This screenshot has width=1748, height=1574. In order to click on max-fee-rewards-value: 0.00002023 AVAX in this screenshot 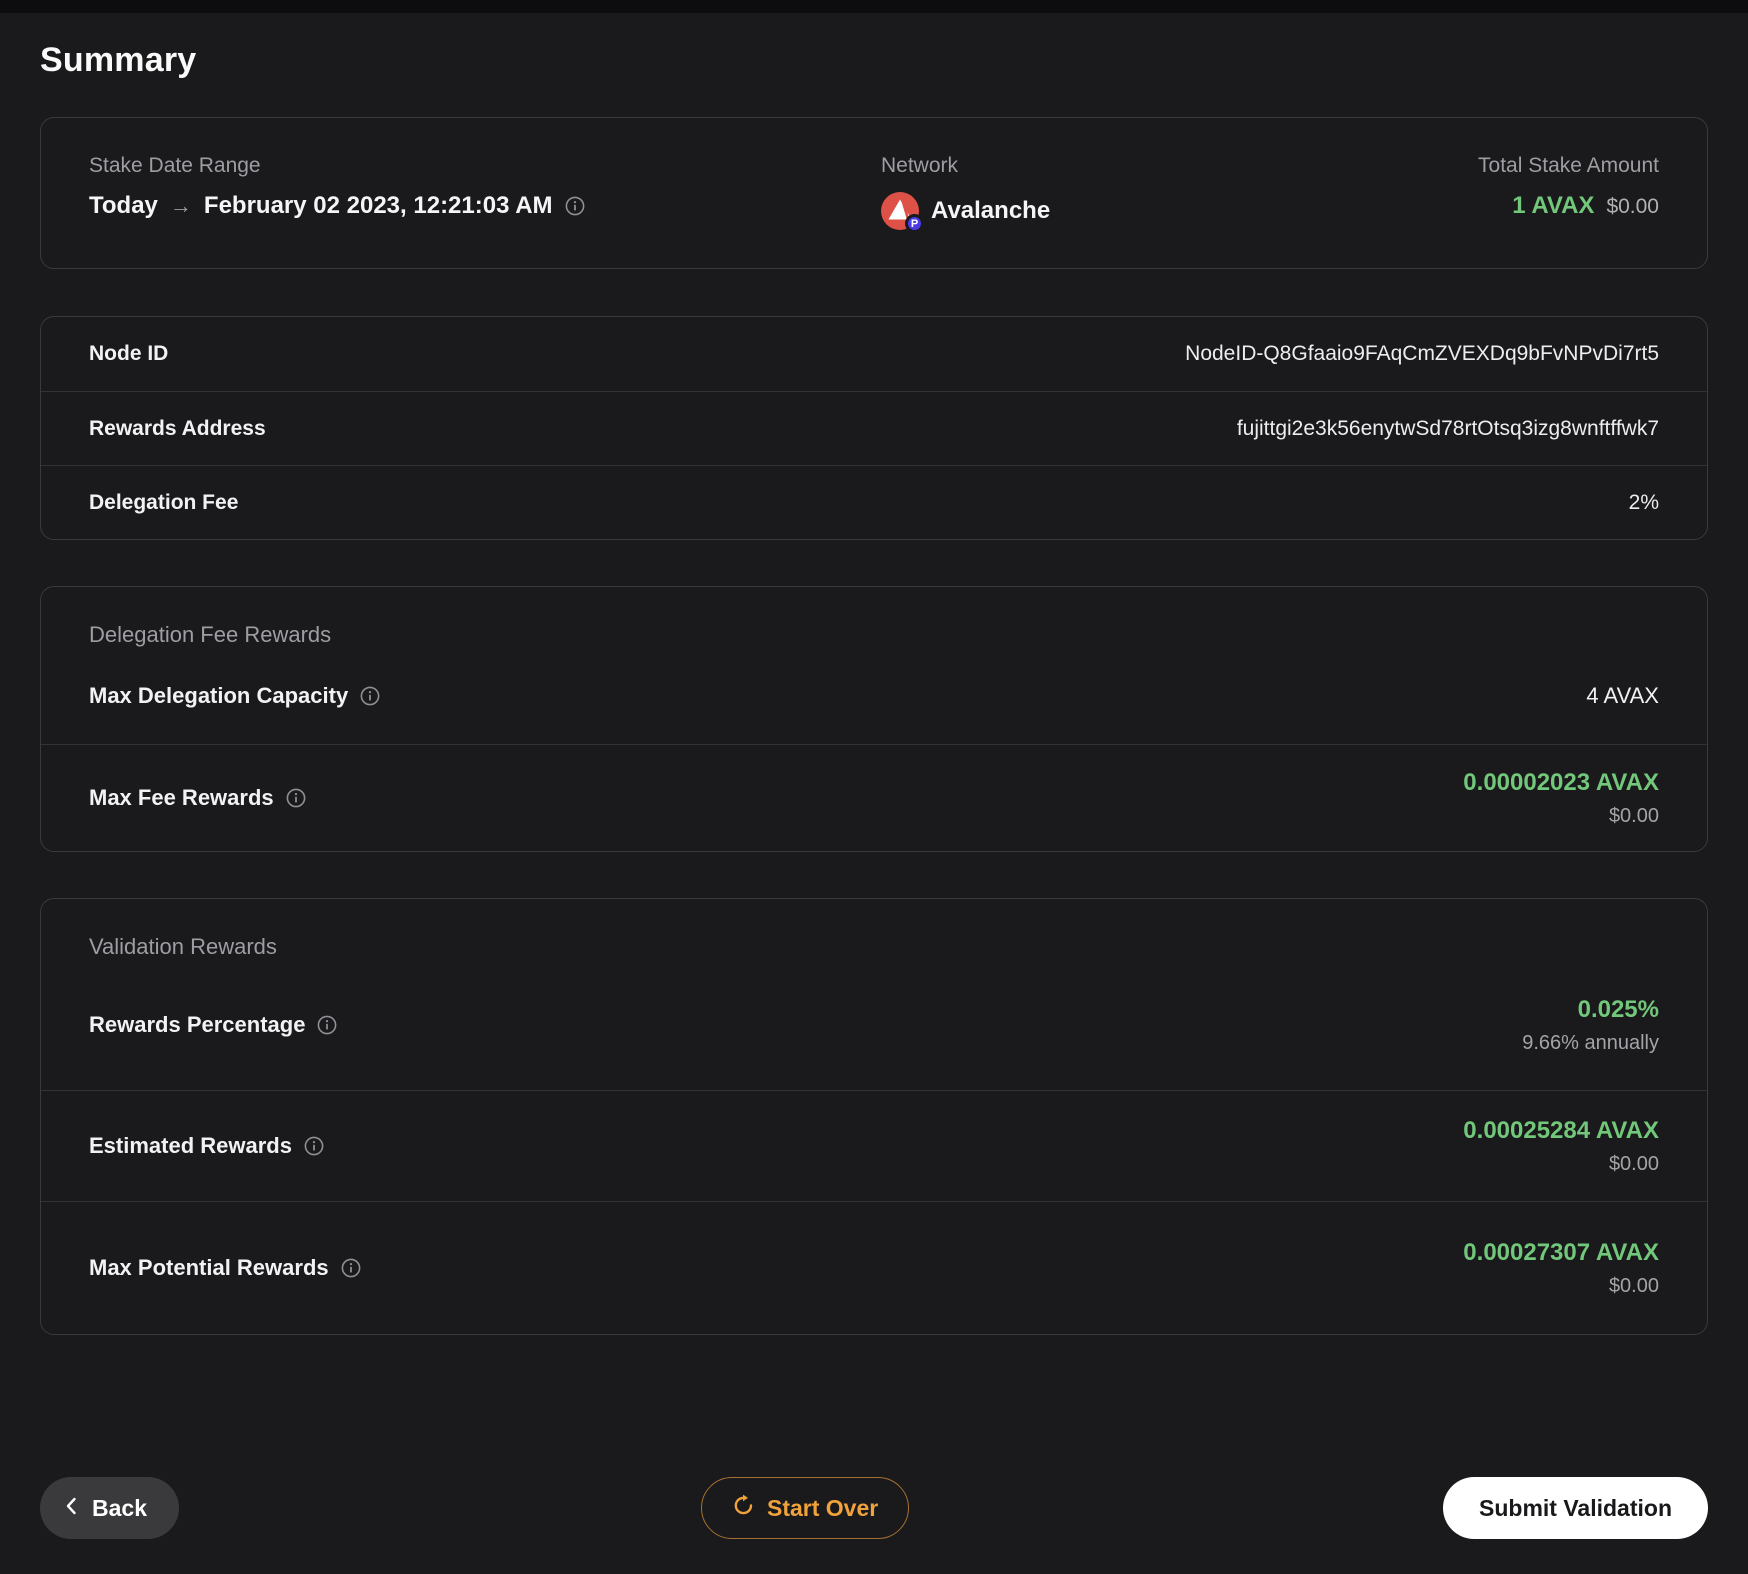, I will do `click(1561, 782)`.